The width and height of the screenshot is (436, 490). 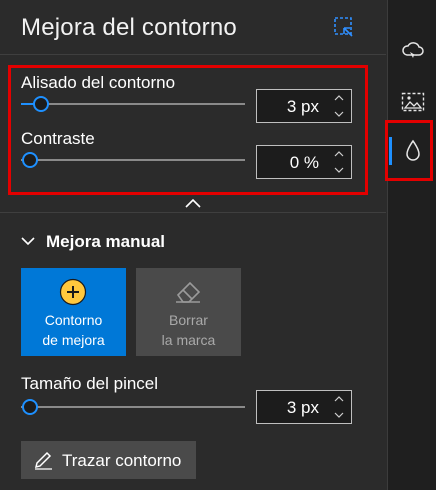 What do you see at coordinates (339, 407) in the screenshot?
I see `stepper-arrows-icon` at bounding box center [339, 407].